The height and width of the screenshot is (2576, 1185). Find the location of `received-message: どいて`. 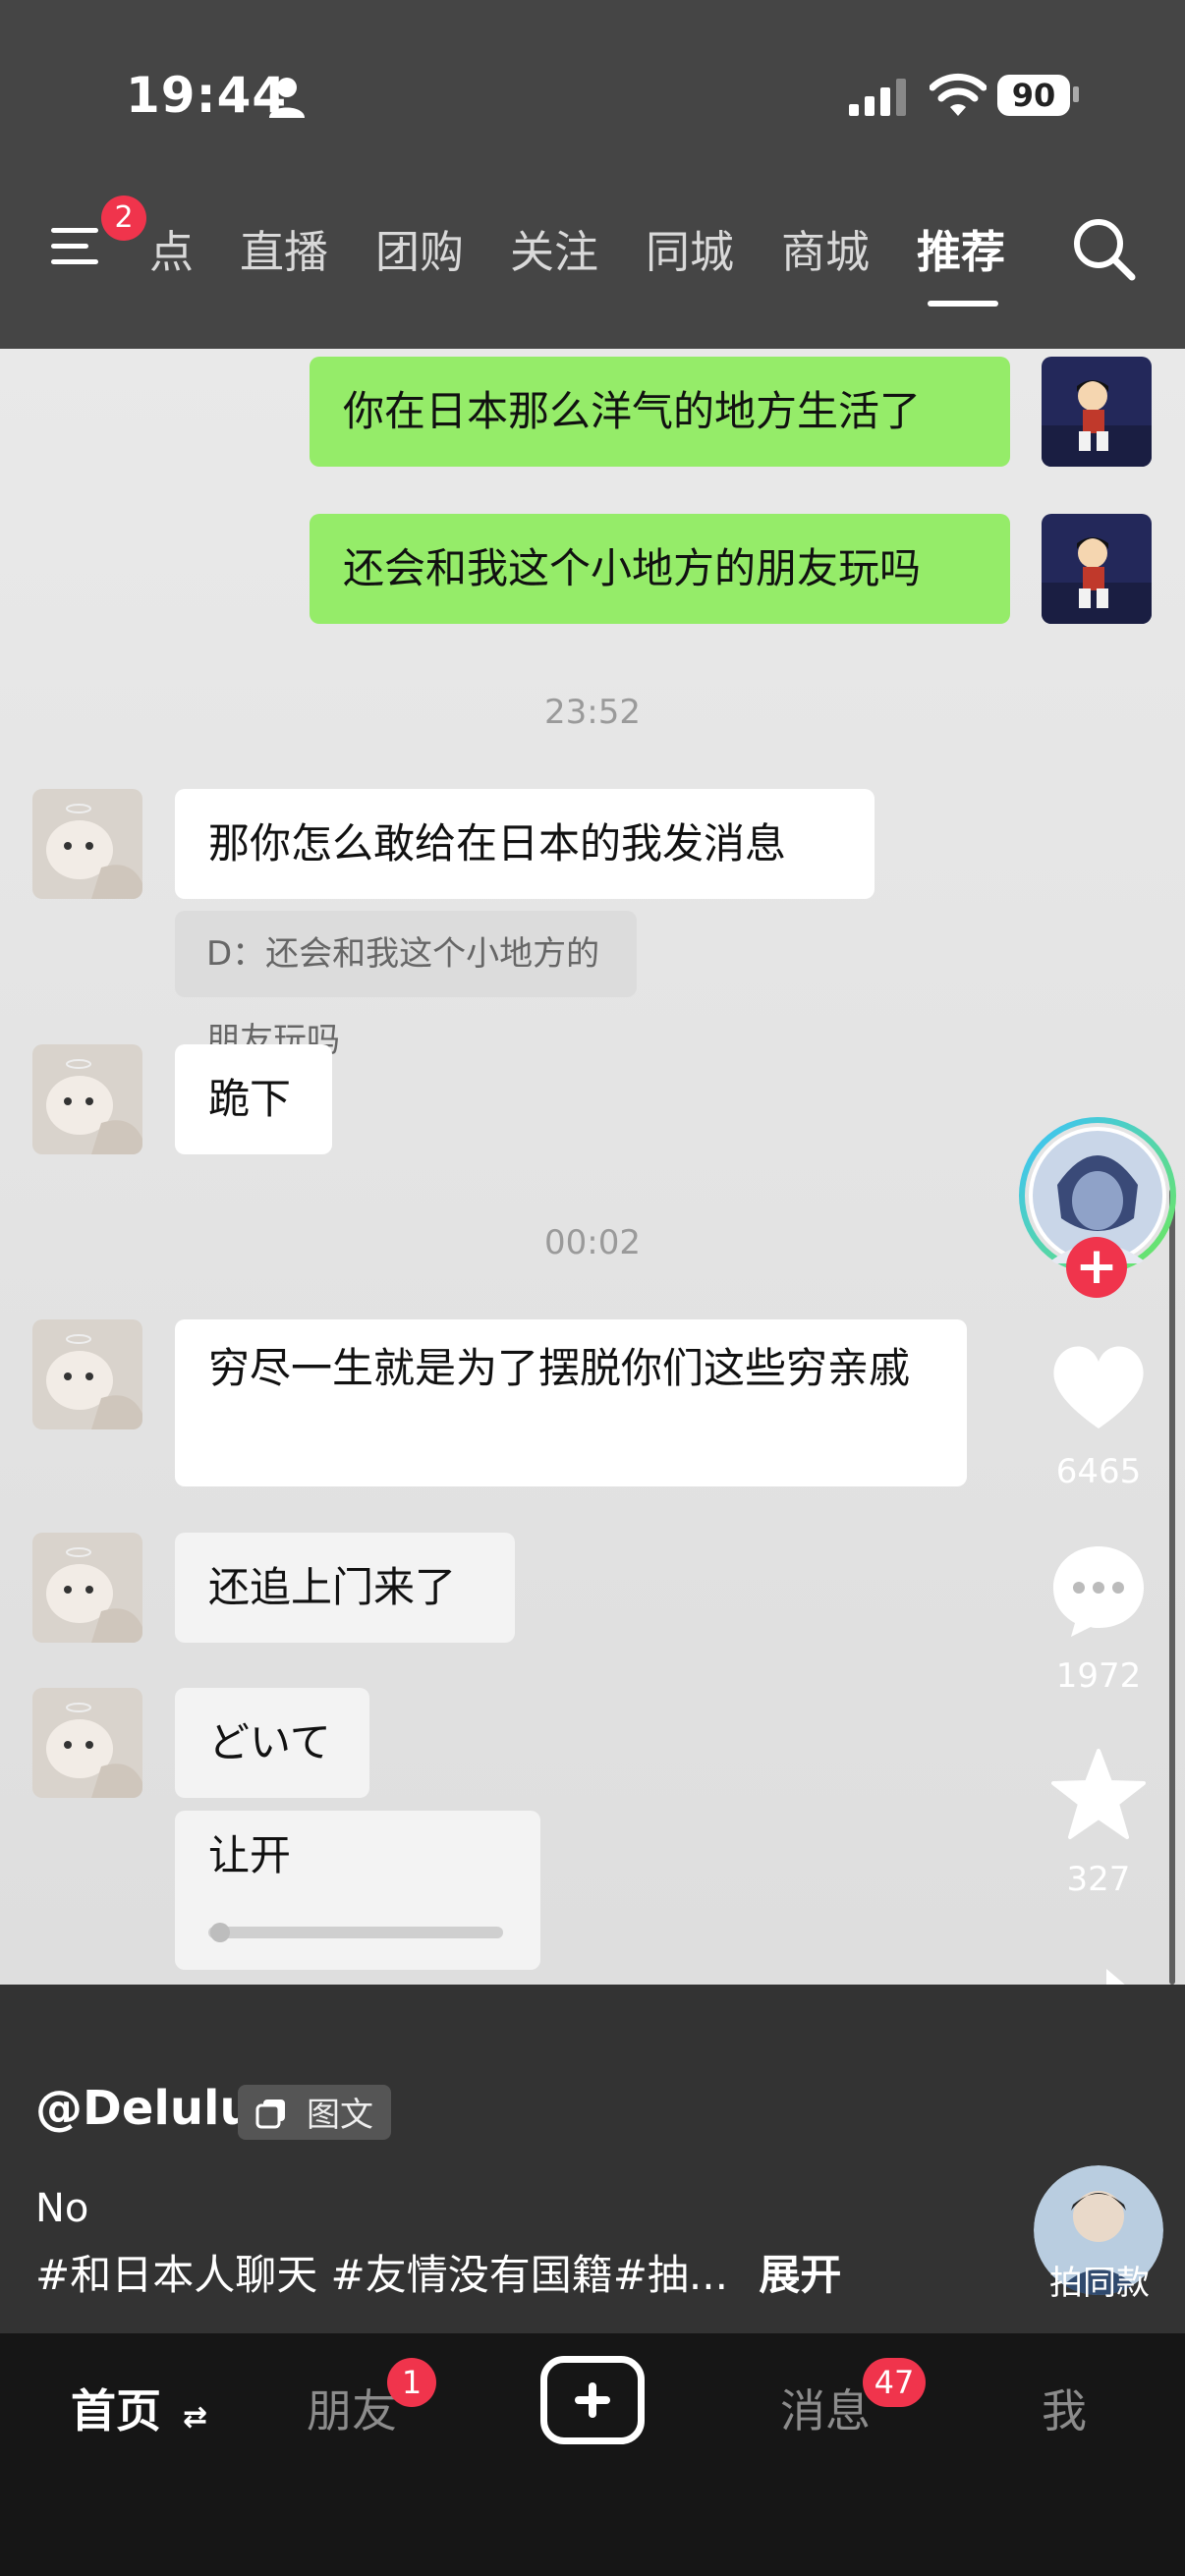

received-message: どいて is located at coordinates (272, 1743).